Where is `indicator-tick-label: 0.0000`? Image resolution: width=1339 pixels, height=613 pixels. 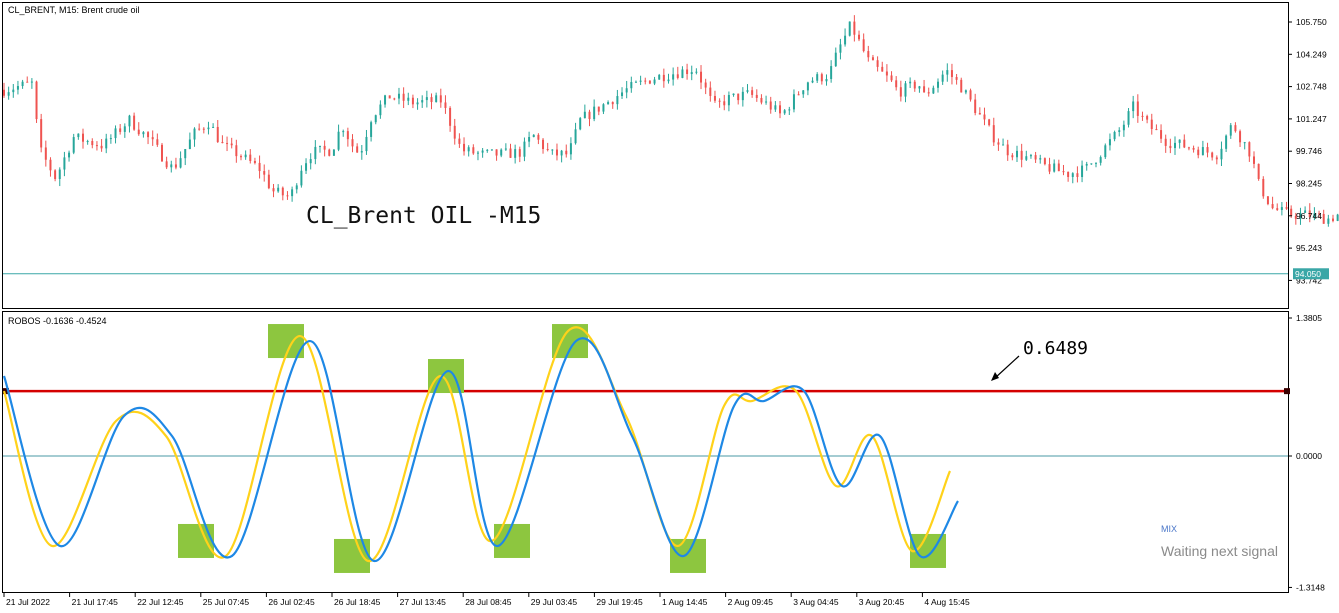 indicator-tick-label: 0.0000 is located at coordinates (1309, 456).